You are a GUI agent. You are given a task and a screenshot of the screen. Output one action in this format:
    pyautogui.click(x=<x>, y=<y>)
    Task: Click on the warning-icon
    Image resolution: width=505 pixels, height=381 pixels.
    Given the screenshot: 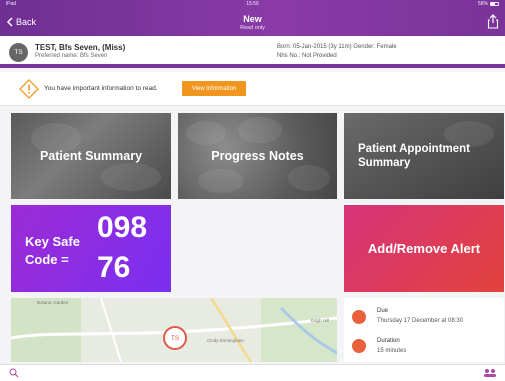 What is the action you would take?
    pyautogui.click(x=29, y=89)
    